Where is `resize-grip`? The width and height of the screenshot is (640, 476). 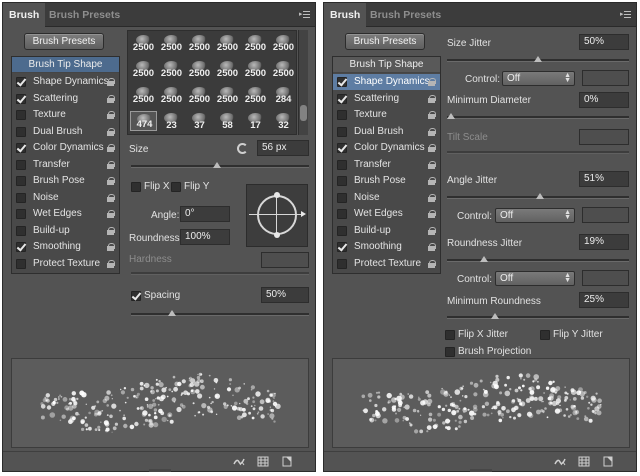
resize-grip is located at coordinates (481, 470).